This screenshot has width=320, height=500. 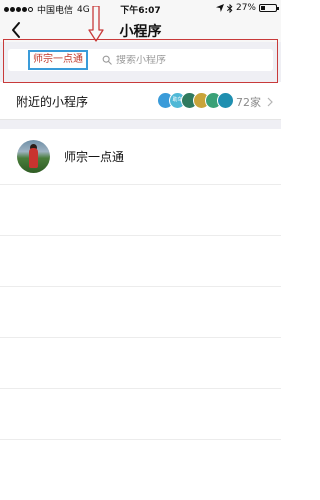 I want to click on avatar-figure-body, so click(x=33, y=158).